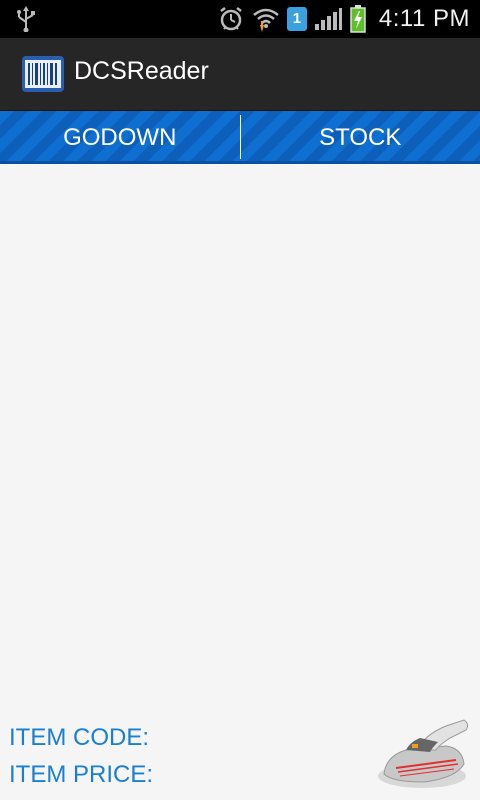 The height and width of the screenshot is (800, 480). I want to click on app-title: DCSReader, so click(141, 71).